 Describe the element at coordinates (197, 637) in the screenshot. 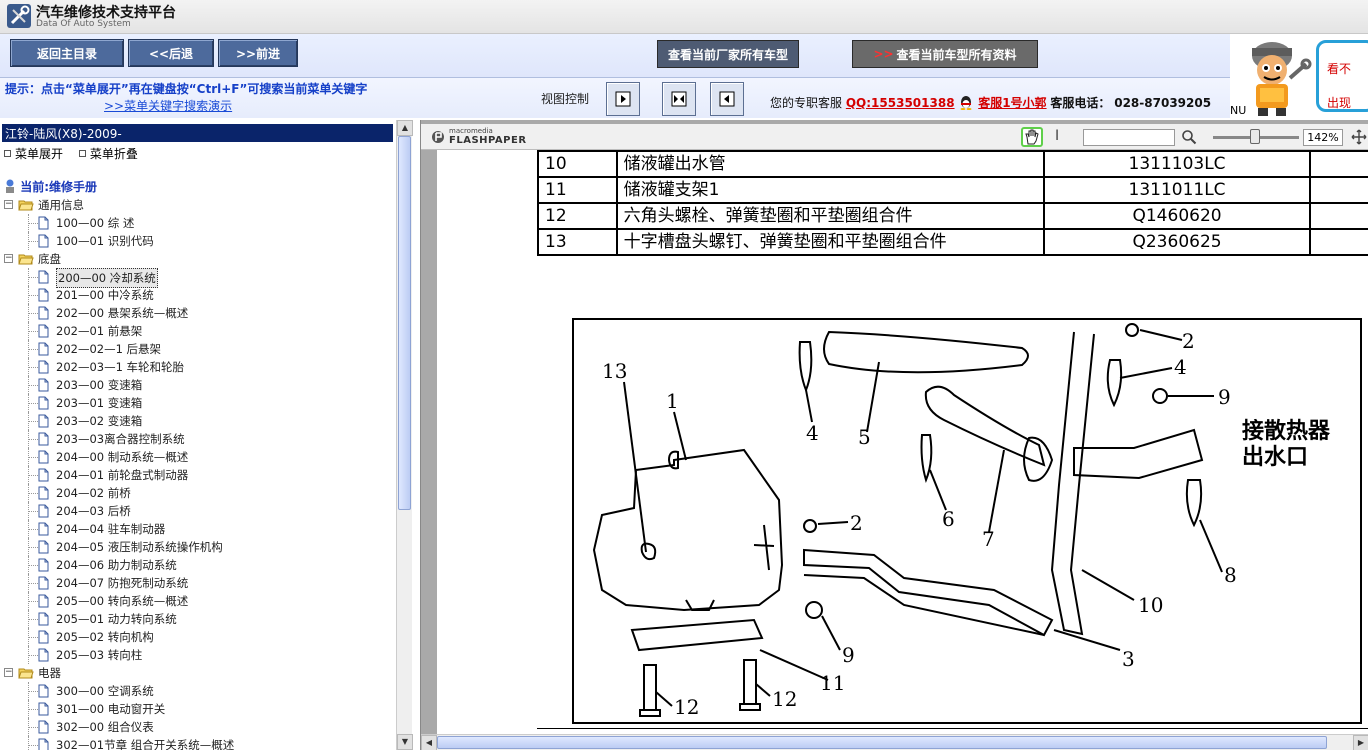

I see `tree-item: 205—02 转向机构` at that location.